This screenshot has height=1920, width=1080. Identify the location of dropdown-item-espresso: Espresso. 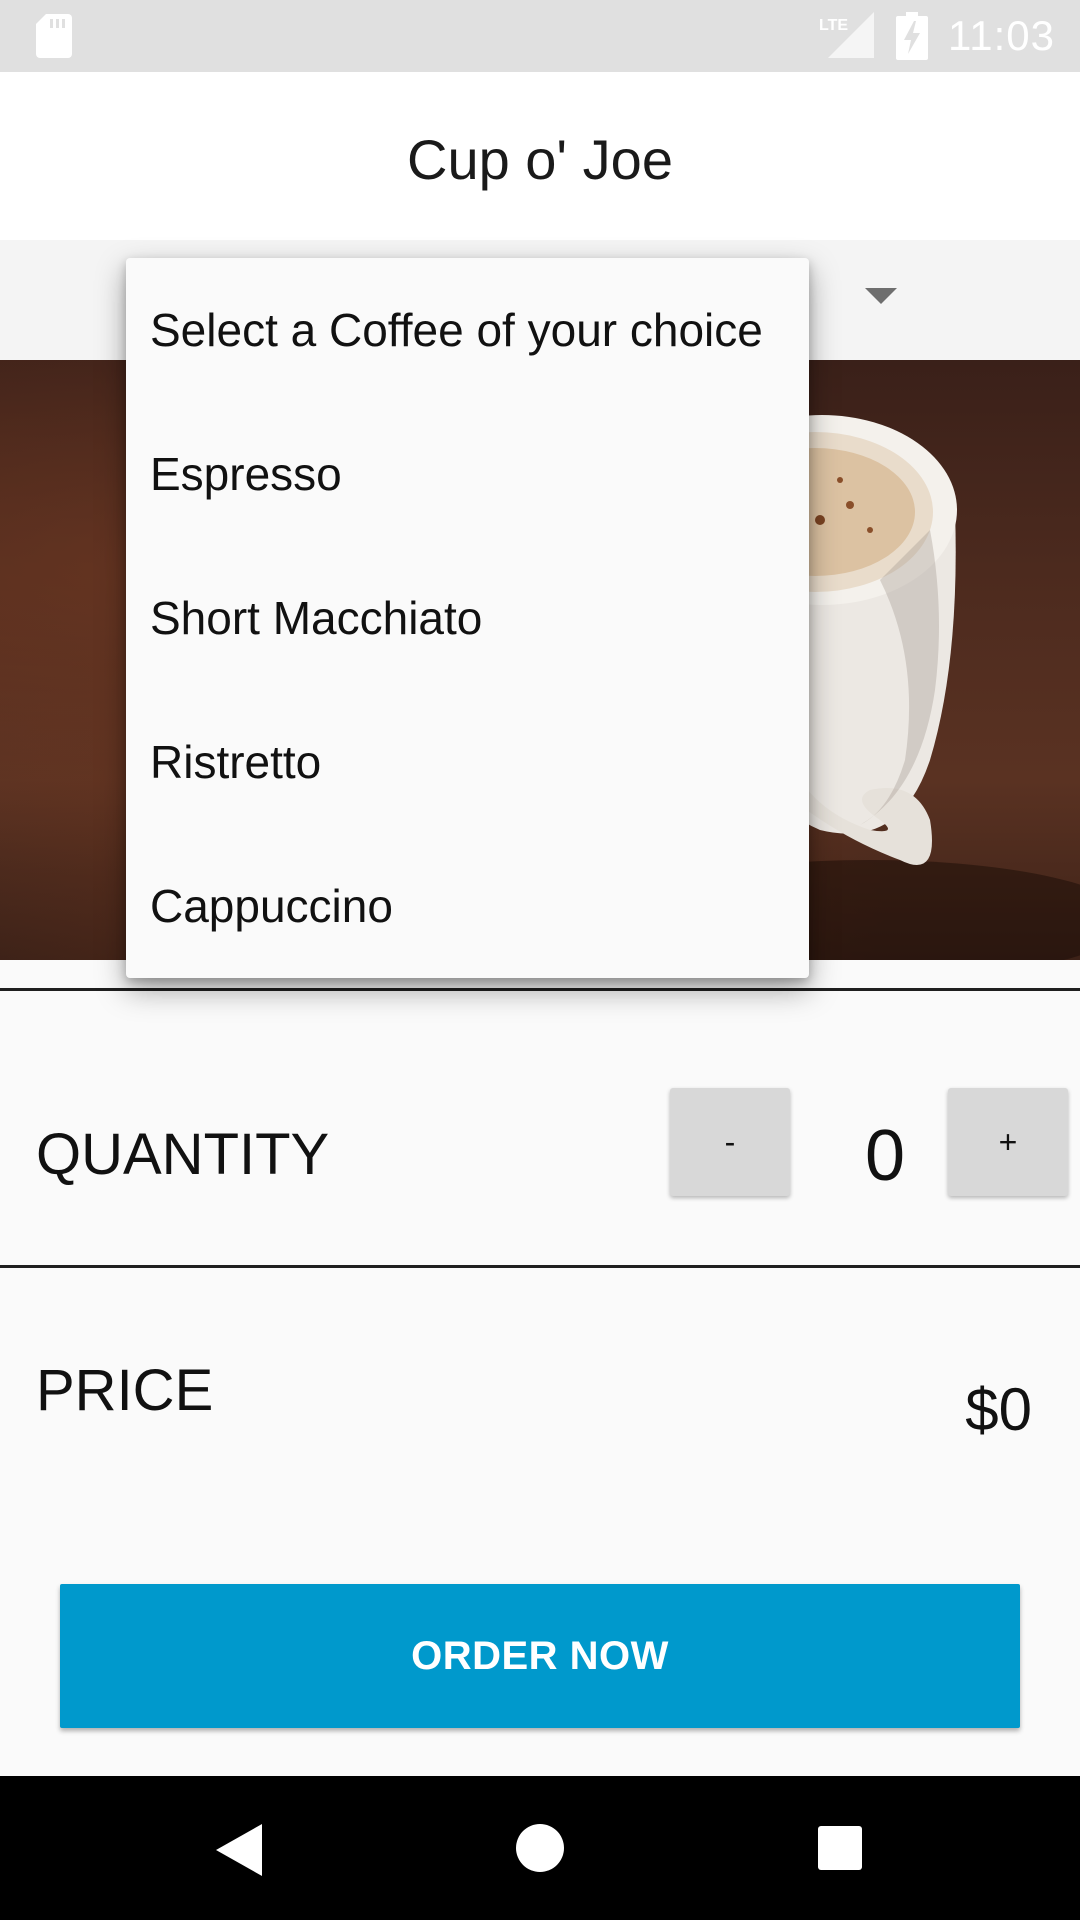
(467, 474).